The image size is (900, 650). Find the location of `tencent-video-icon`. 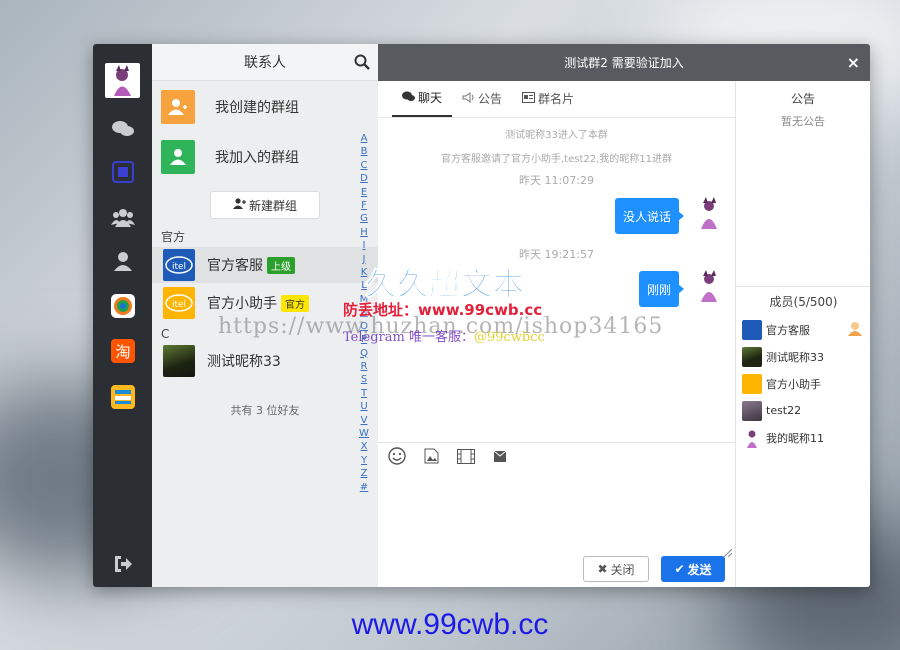

tencent-video-icon is located at coordinates (123, 306).